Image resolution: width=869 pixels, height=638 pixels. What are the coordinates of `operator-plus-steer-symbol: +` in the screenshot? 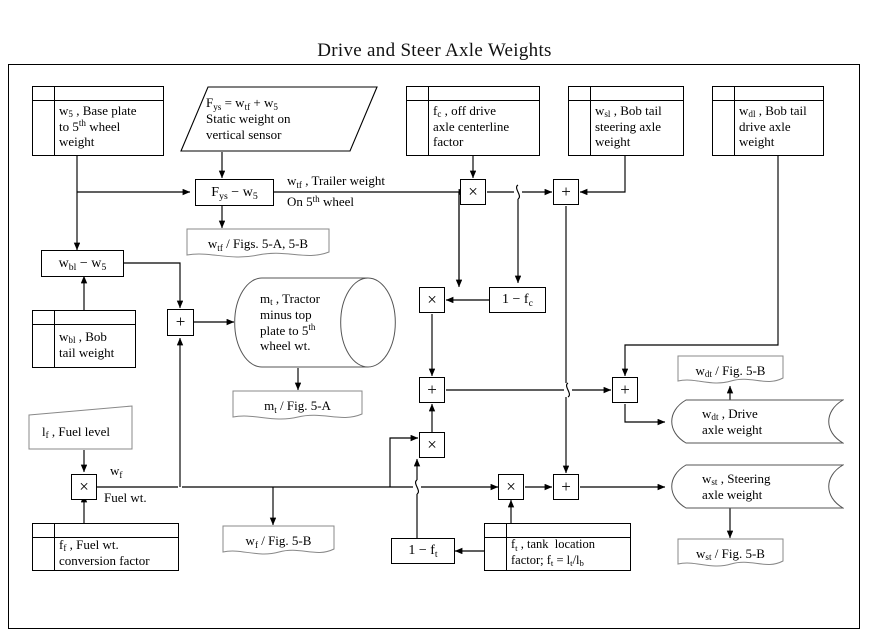 It's located at (566, 486).